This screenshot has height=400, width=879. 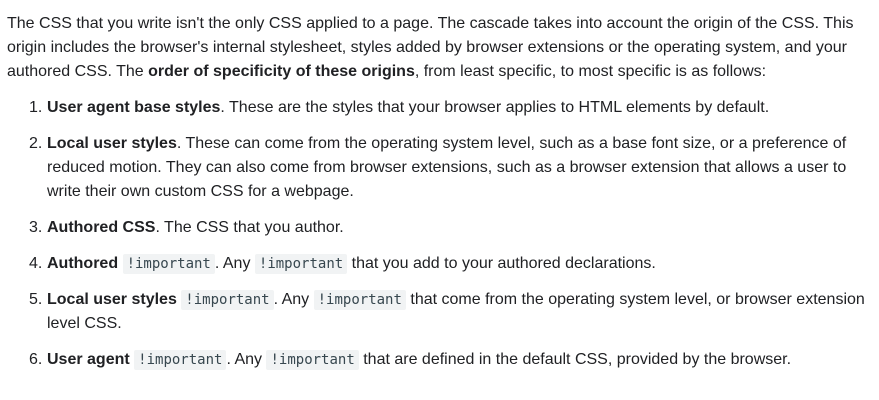 What do you see at coordinates (134, 107) in the screenshot?
I see `item-title: User agent base styles` at bounding box center [134, 107].